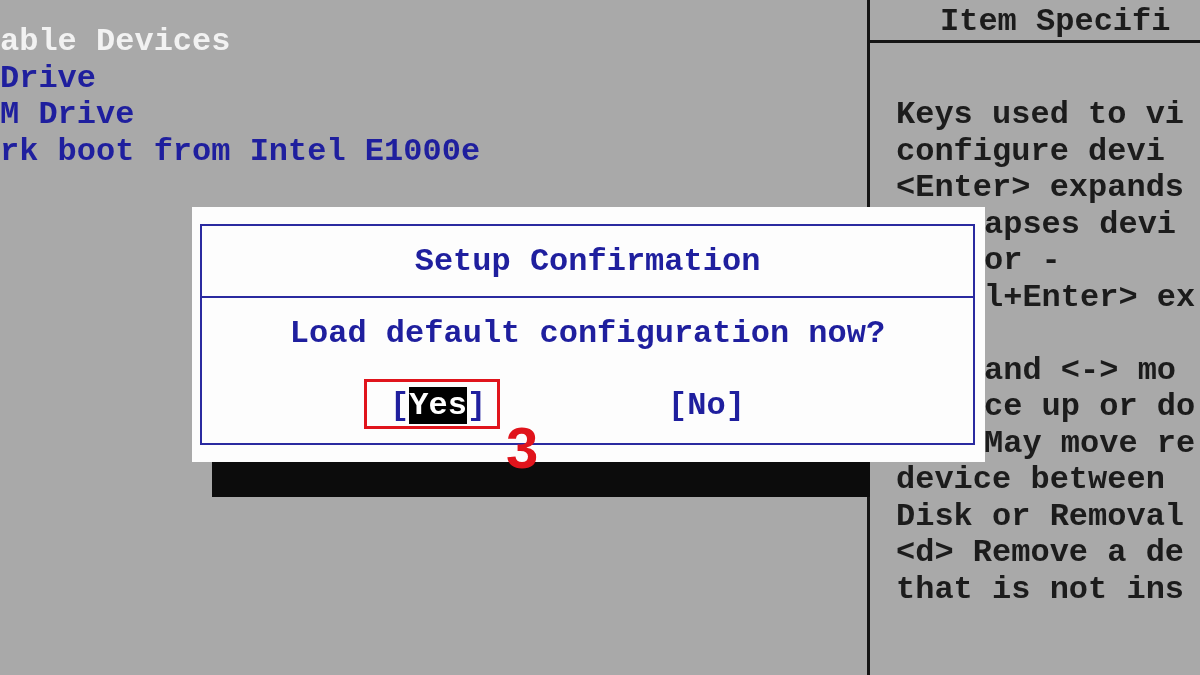 The image size is (1200, 675). What do you see at coordinates (1031, 151) in the screenshot?
I see `help-text: configure devi` at bounding box center [1031, 151].